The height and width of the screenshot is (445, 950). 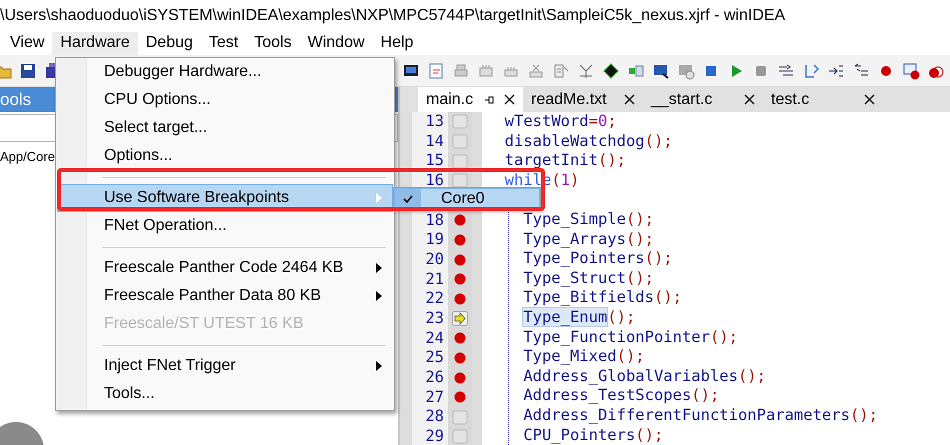 I want to click on line-number: 29, so click(x=434, y=437).